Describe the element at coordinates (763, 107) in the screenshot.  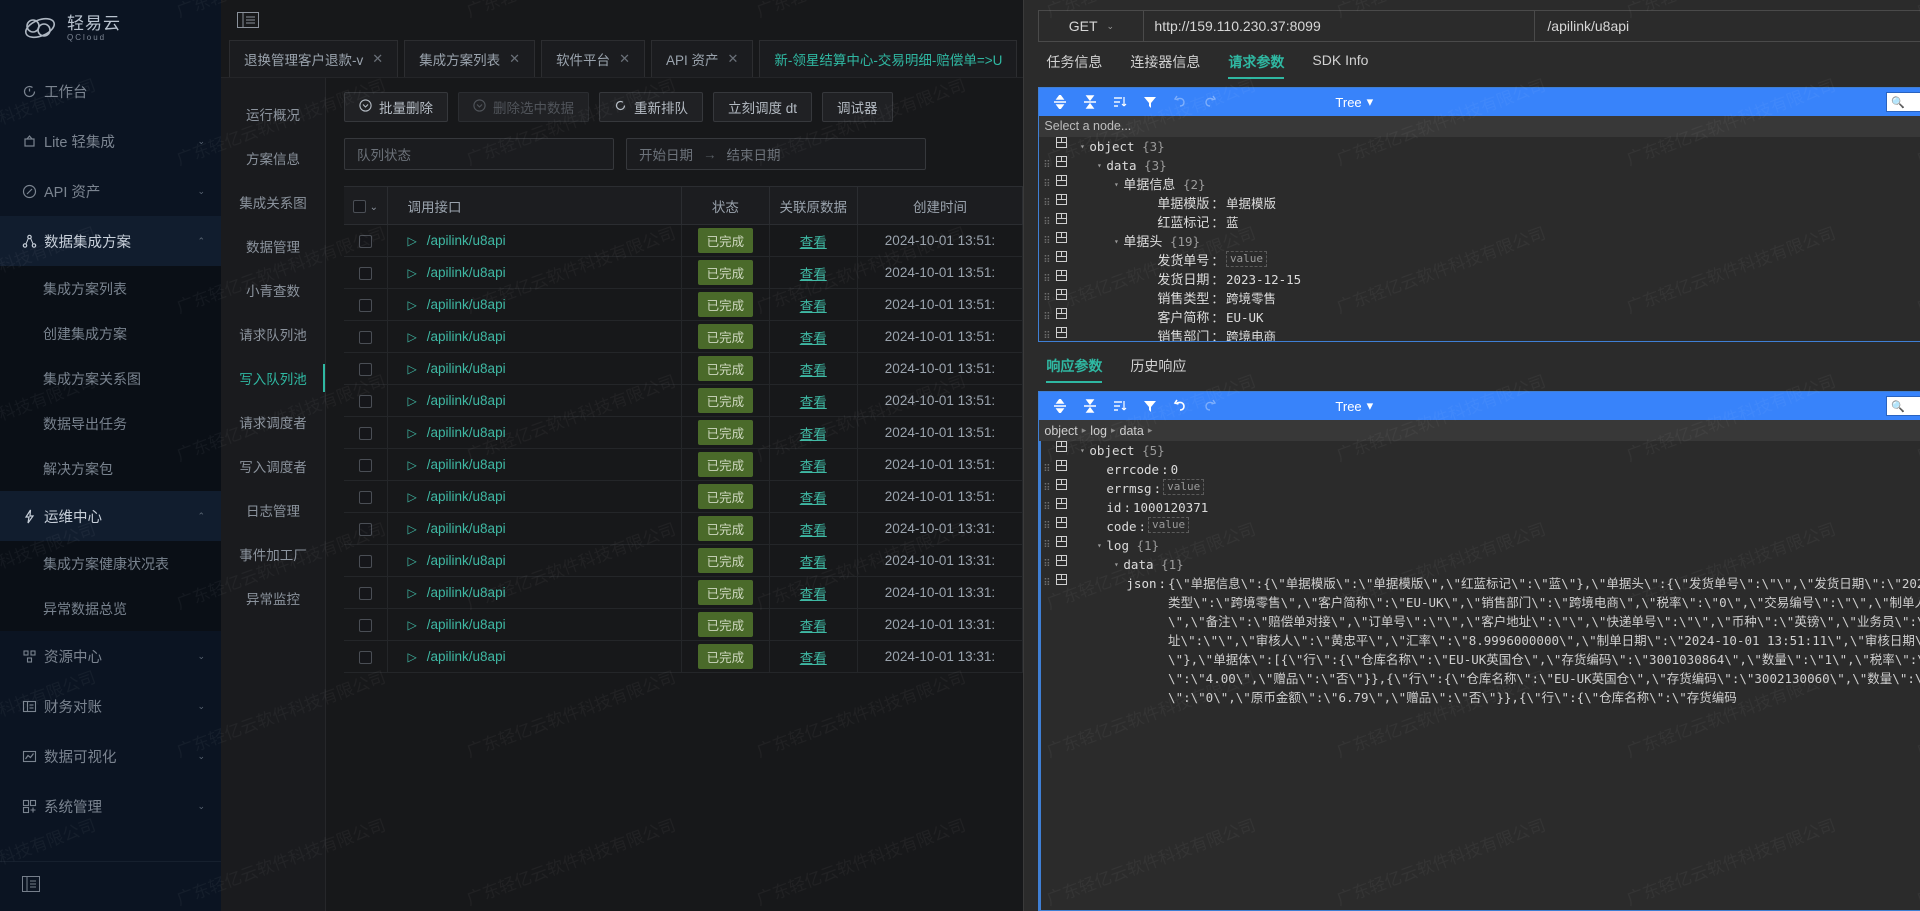
I see `toolbar-button-3: 立刻调度 dt` at that location.